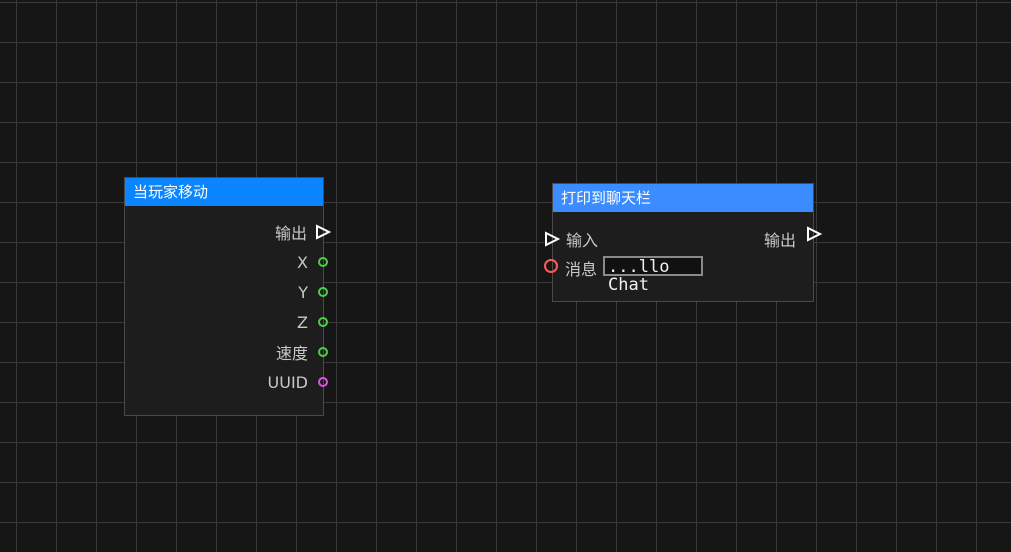 Image resolution: width=1011 pixels, height=552 pixels. I want to click on print-node-title: 打印到聊天栏, so click(606, 198).